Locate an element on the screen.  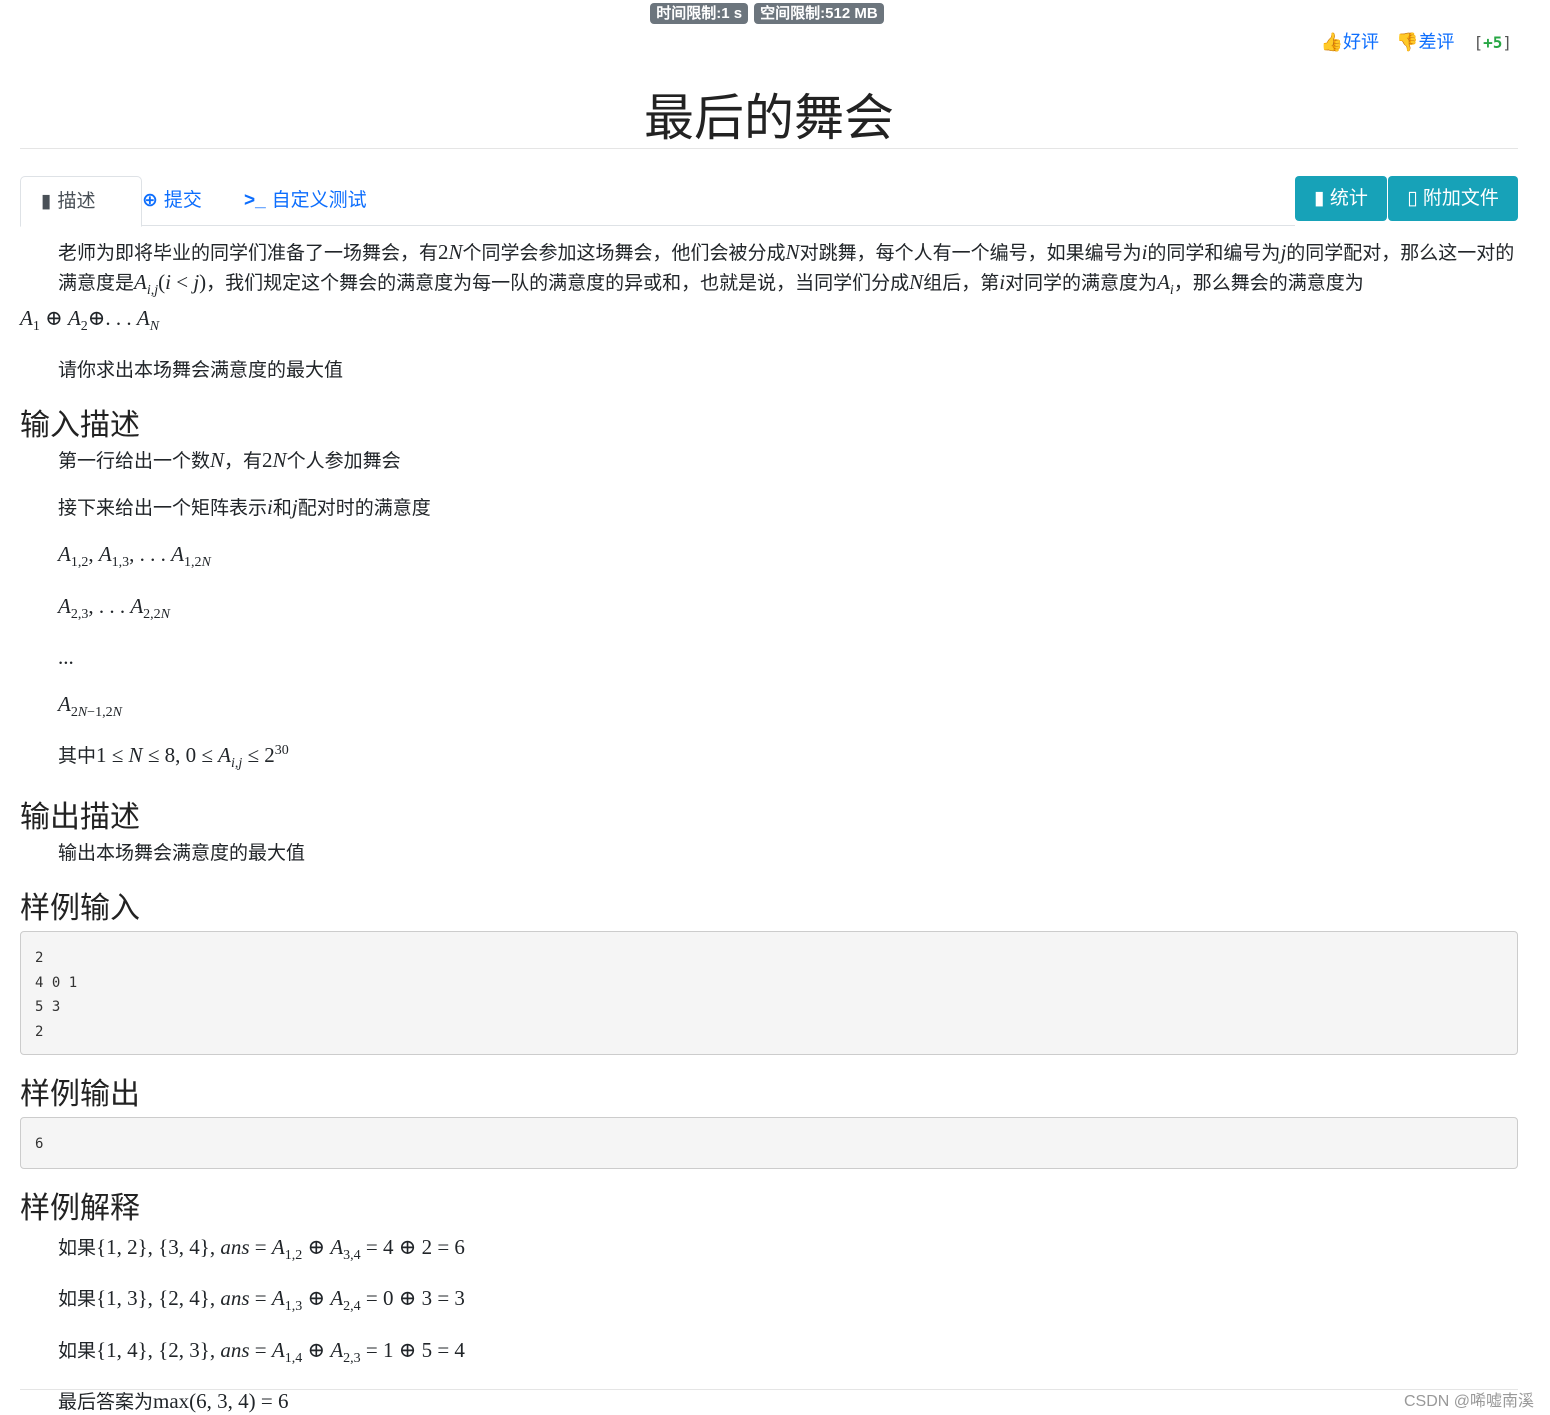
desc-text: 个同学会参加这场舞会，他们会被分成 is located at coordinates (624, 253).